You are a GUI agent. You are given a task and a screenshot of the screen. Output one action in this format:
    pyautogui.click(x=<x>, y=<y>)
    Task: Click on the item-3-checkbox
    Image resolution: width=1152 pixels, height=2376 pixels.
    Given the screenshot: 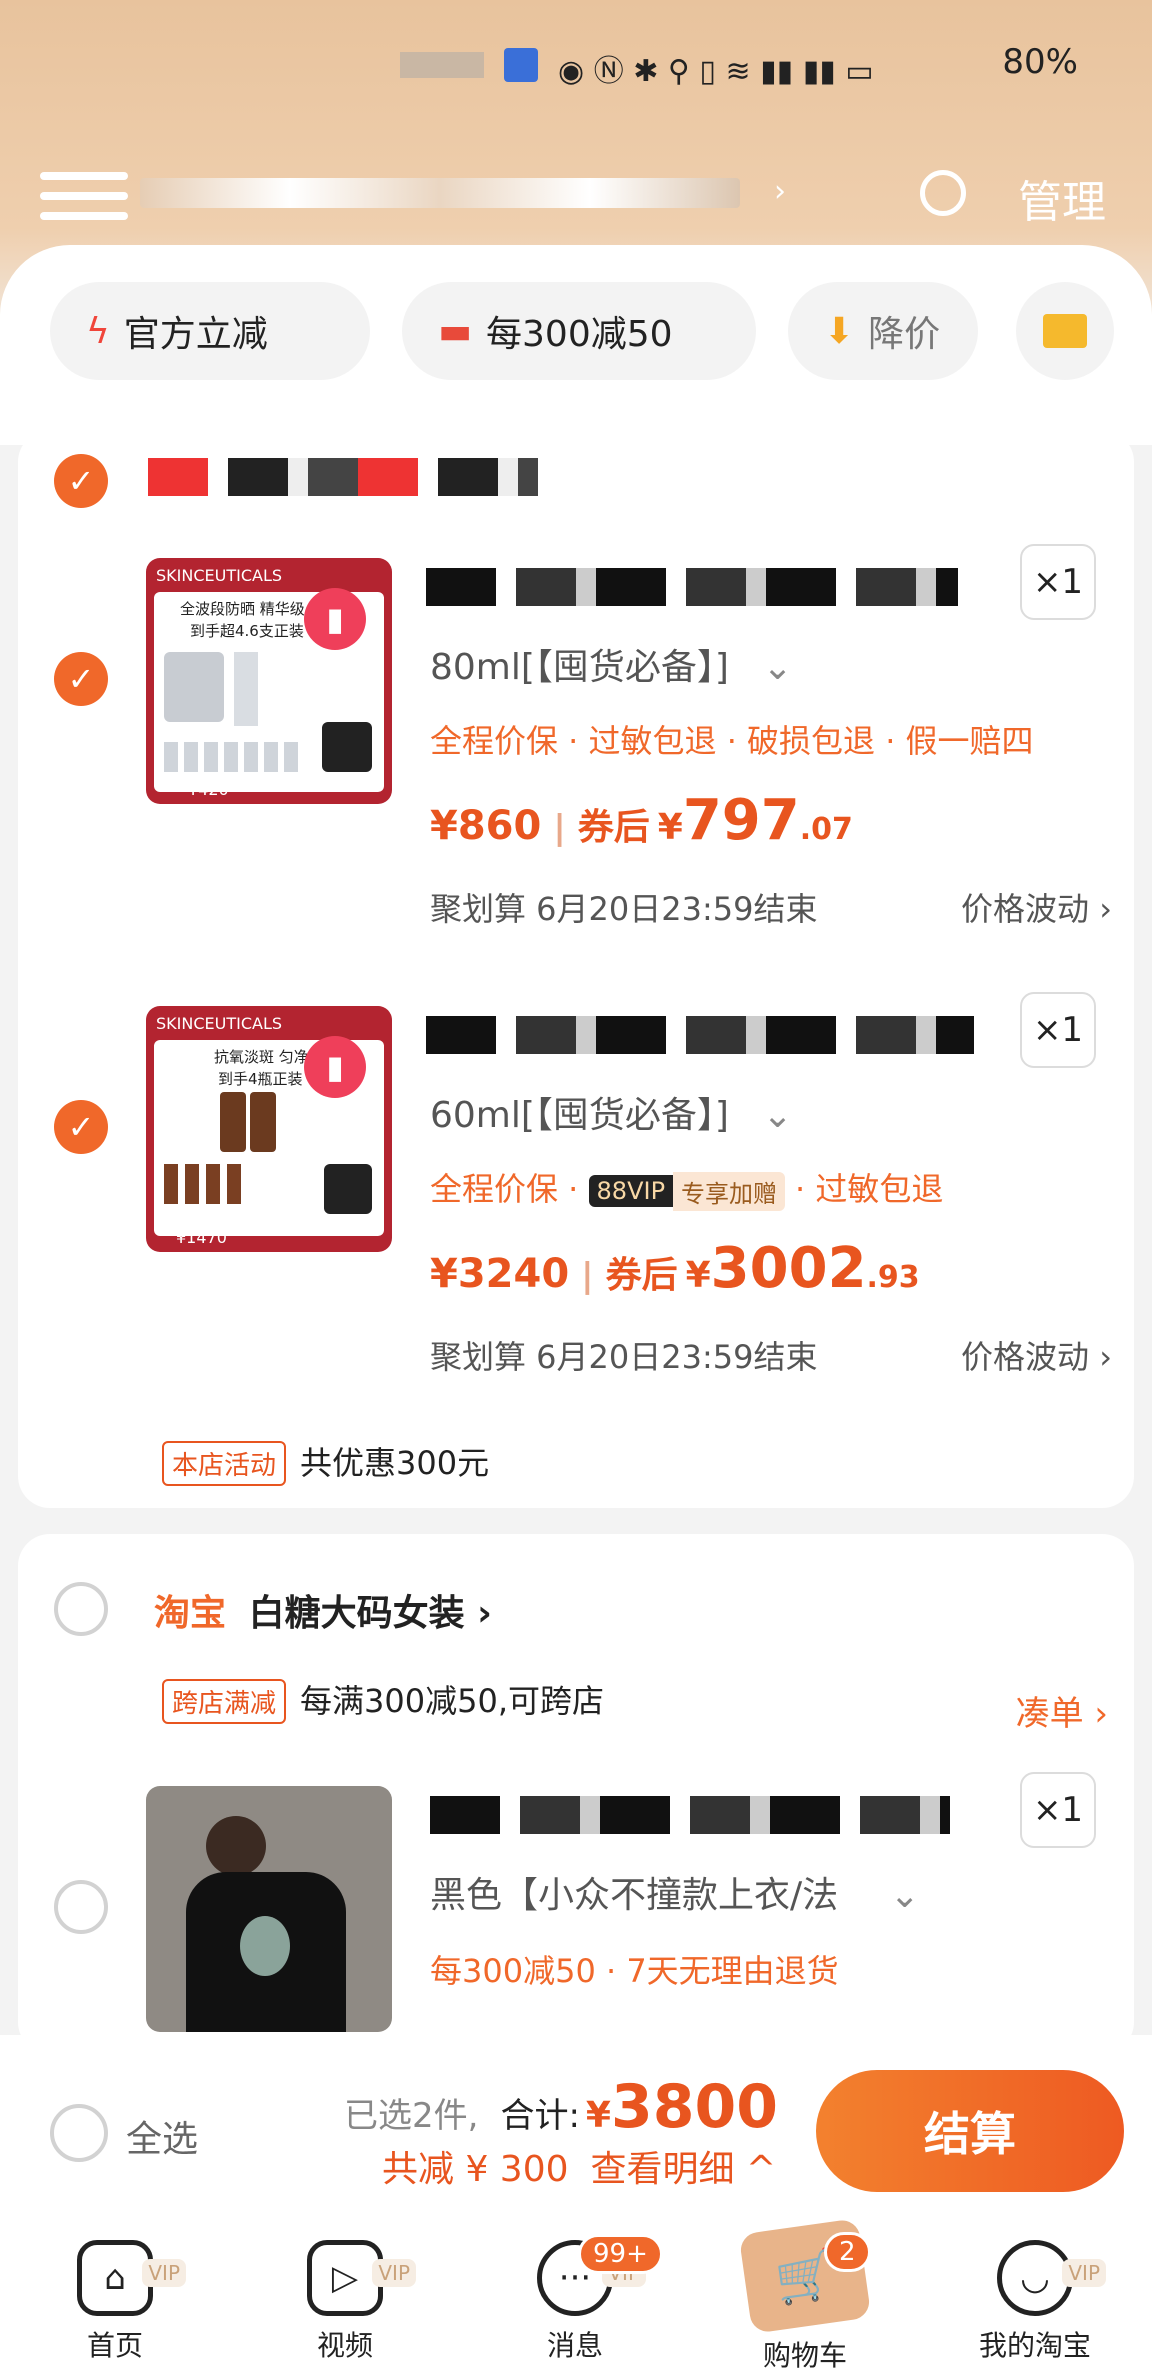 What is the action you would take?
    pyautogui.click(x=81, y=1907)
    